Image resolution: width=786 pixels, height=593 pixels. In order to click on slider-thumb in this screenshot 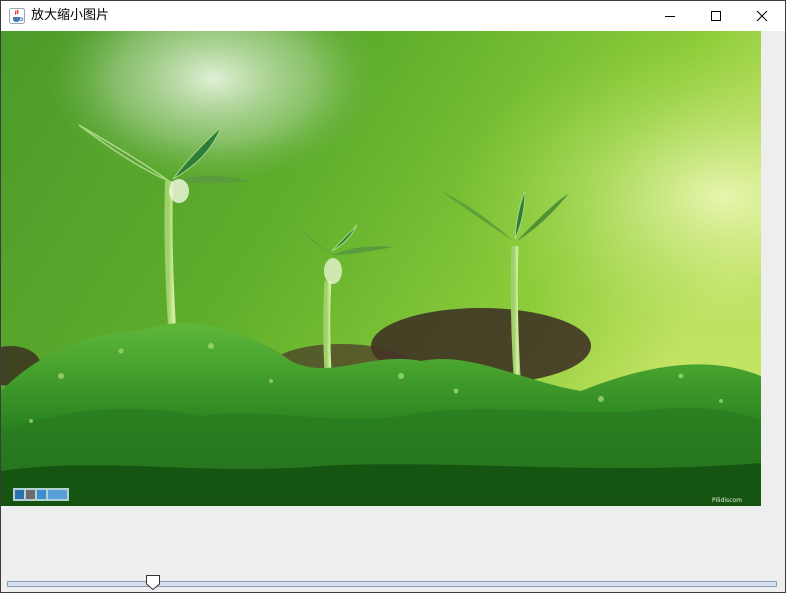, I will do `click(153, 582)`.